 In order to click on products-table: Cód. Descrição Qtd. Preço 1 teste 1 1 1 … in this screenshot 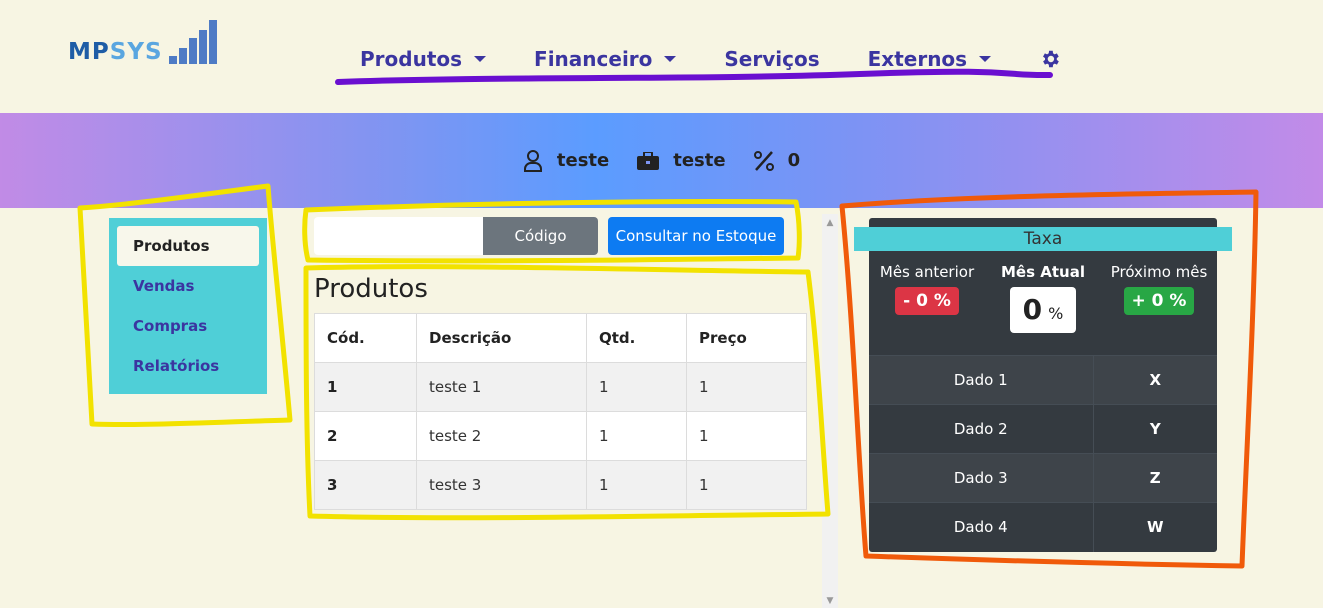, I will do `click(560, 411)`.